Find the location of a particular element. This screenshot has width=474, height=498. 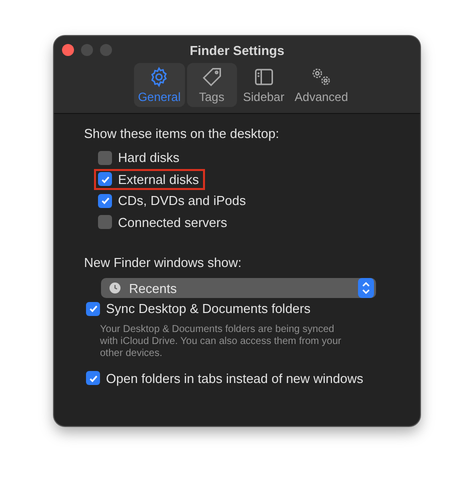

field-label: New Finder windows show: is located at coordinates (163, 262).